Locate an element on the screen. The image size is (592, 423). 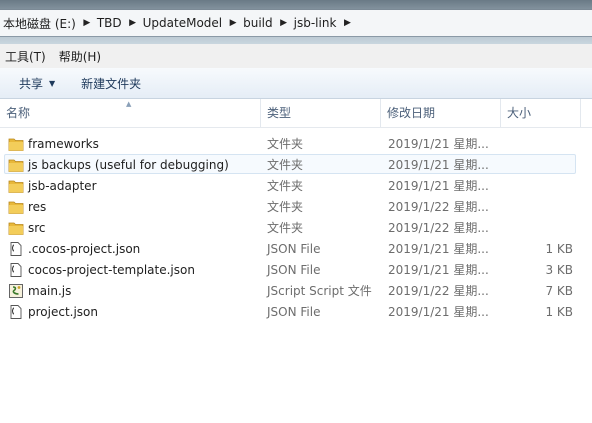
column-header-date: 修改日期 is located at coordinates (441, 113).